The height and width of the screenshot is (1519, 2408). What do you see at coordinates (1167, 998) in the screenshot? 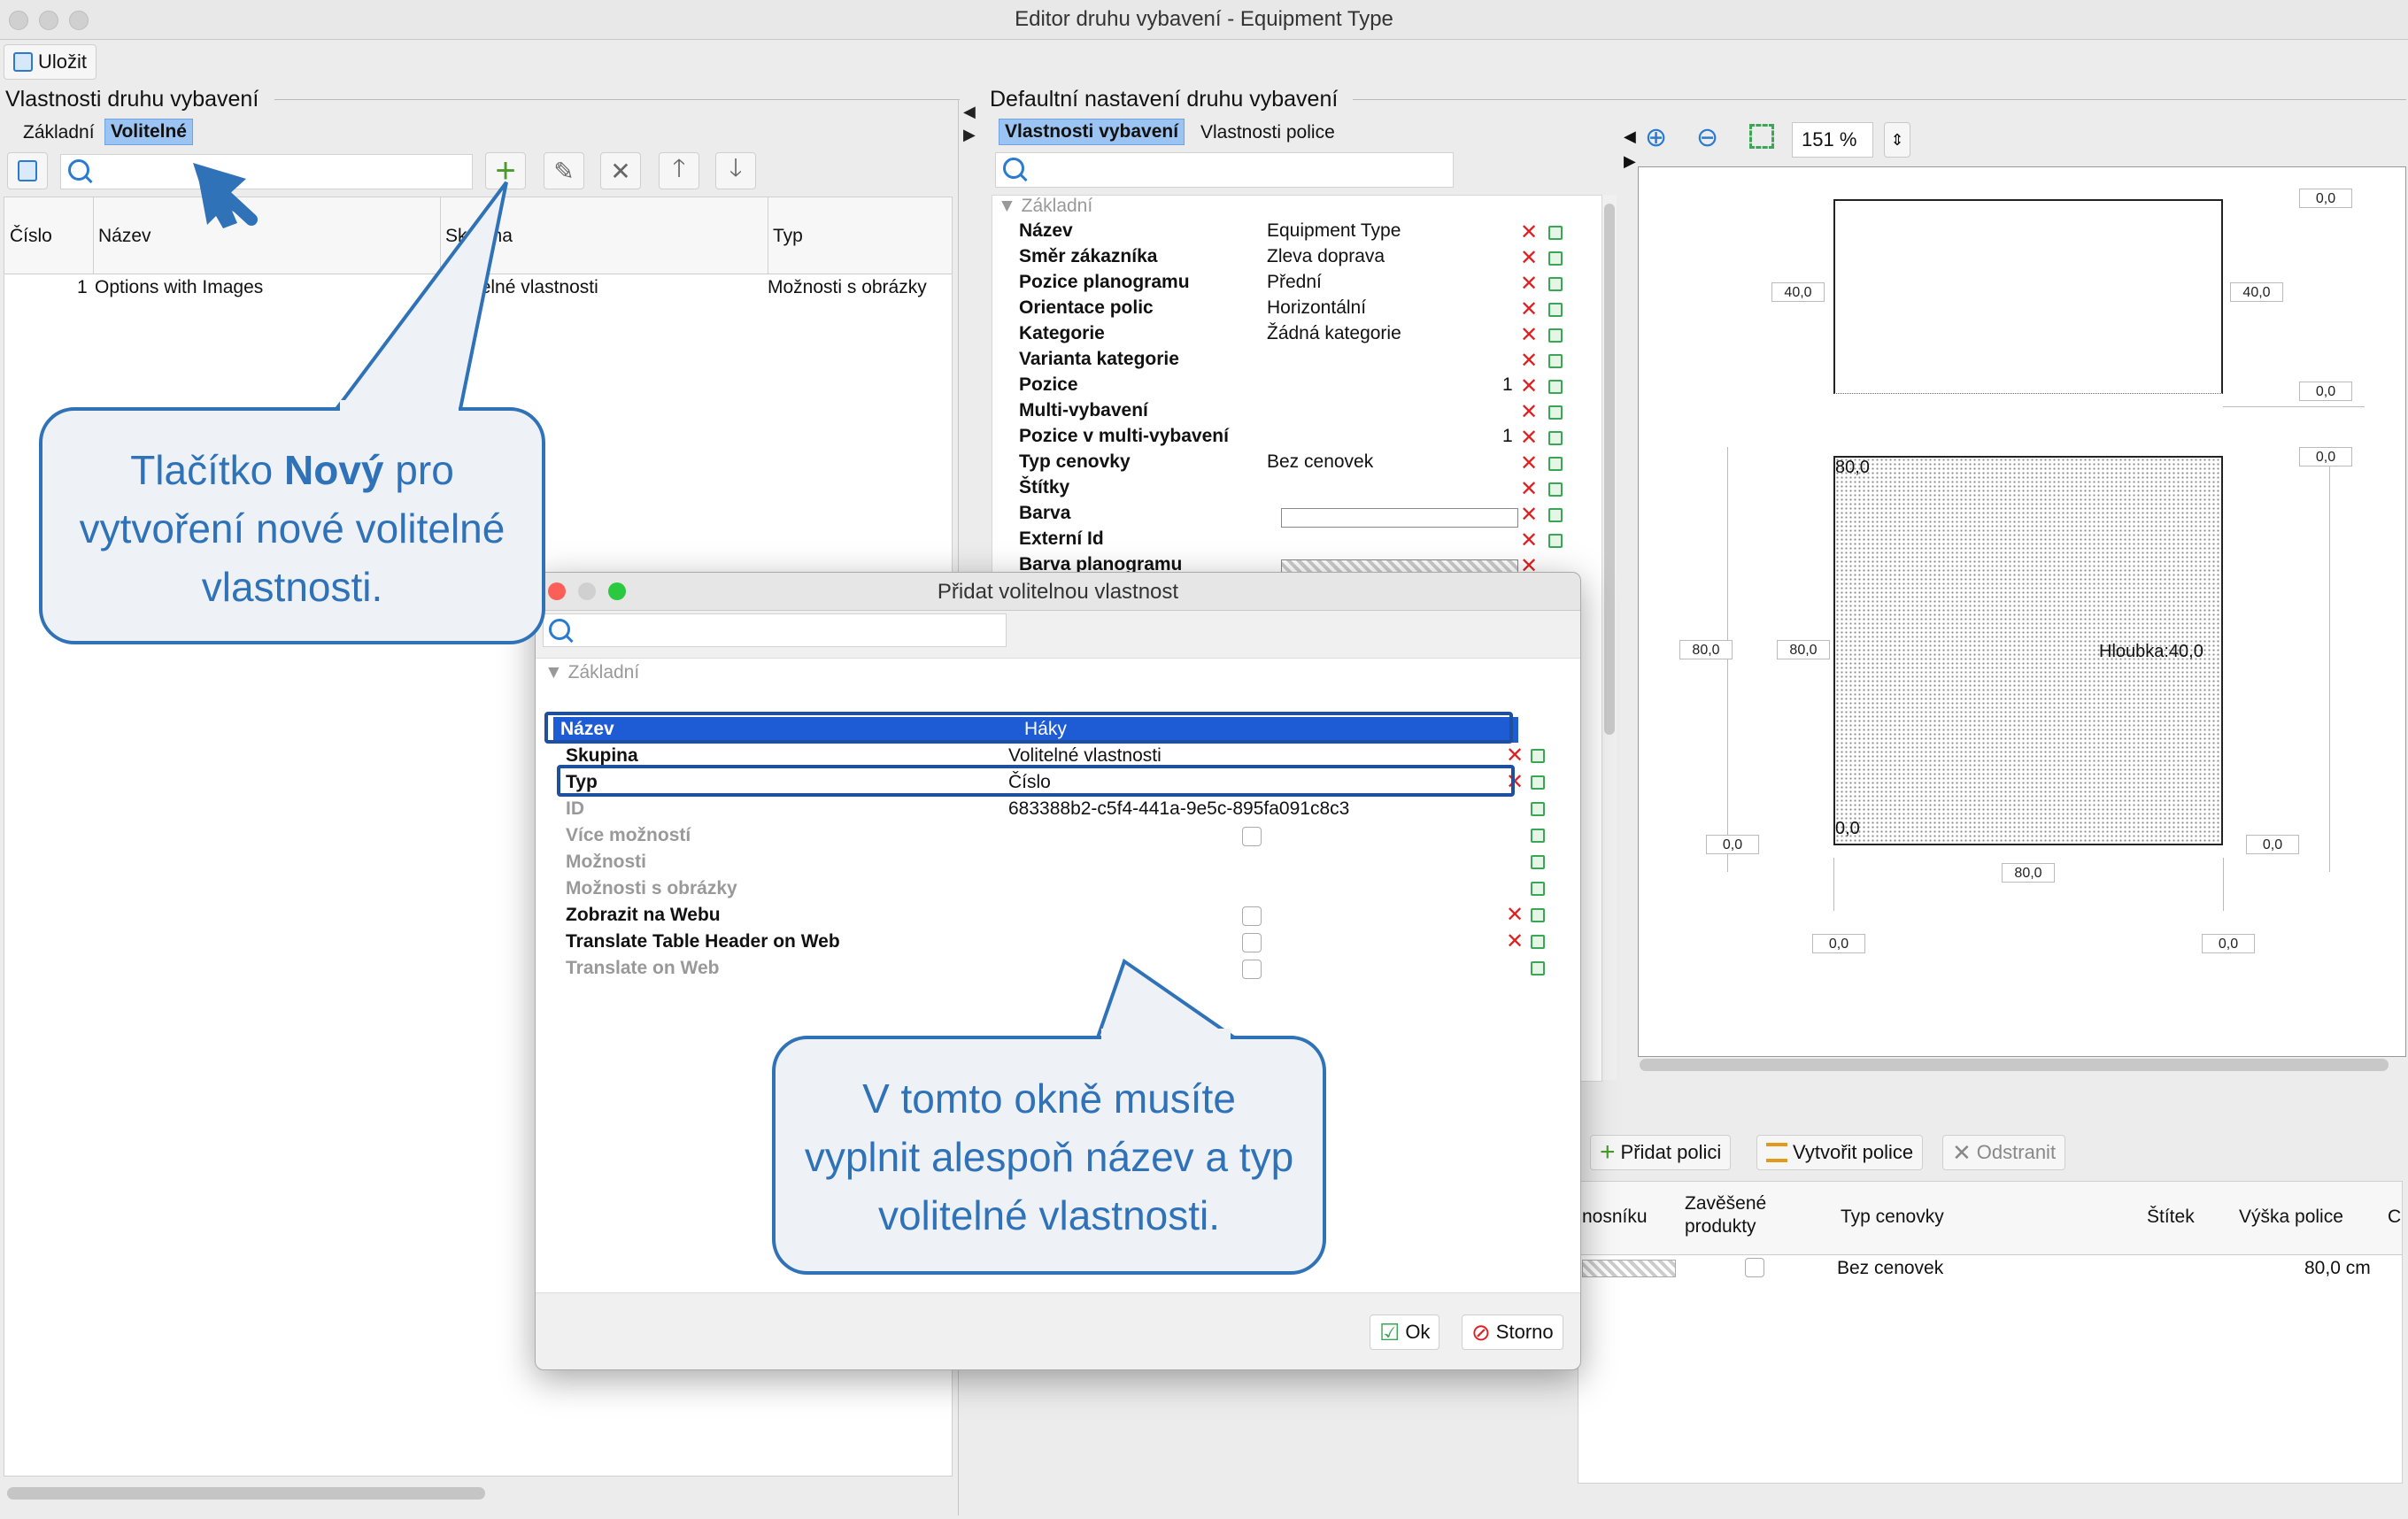
I see `callout-pointer-dialog` at bounding box center [1167, 998].